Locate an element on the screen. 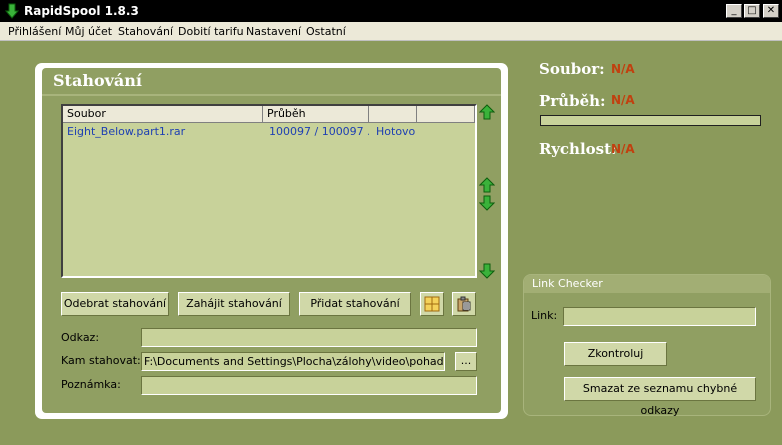  add-download-button: Přidat stahování is located at coordinates (355, 304).